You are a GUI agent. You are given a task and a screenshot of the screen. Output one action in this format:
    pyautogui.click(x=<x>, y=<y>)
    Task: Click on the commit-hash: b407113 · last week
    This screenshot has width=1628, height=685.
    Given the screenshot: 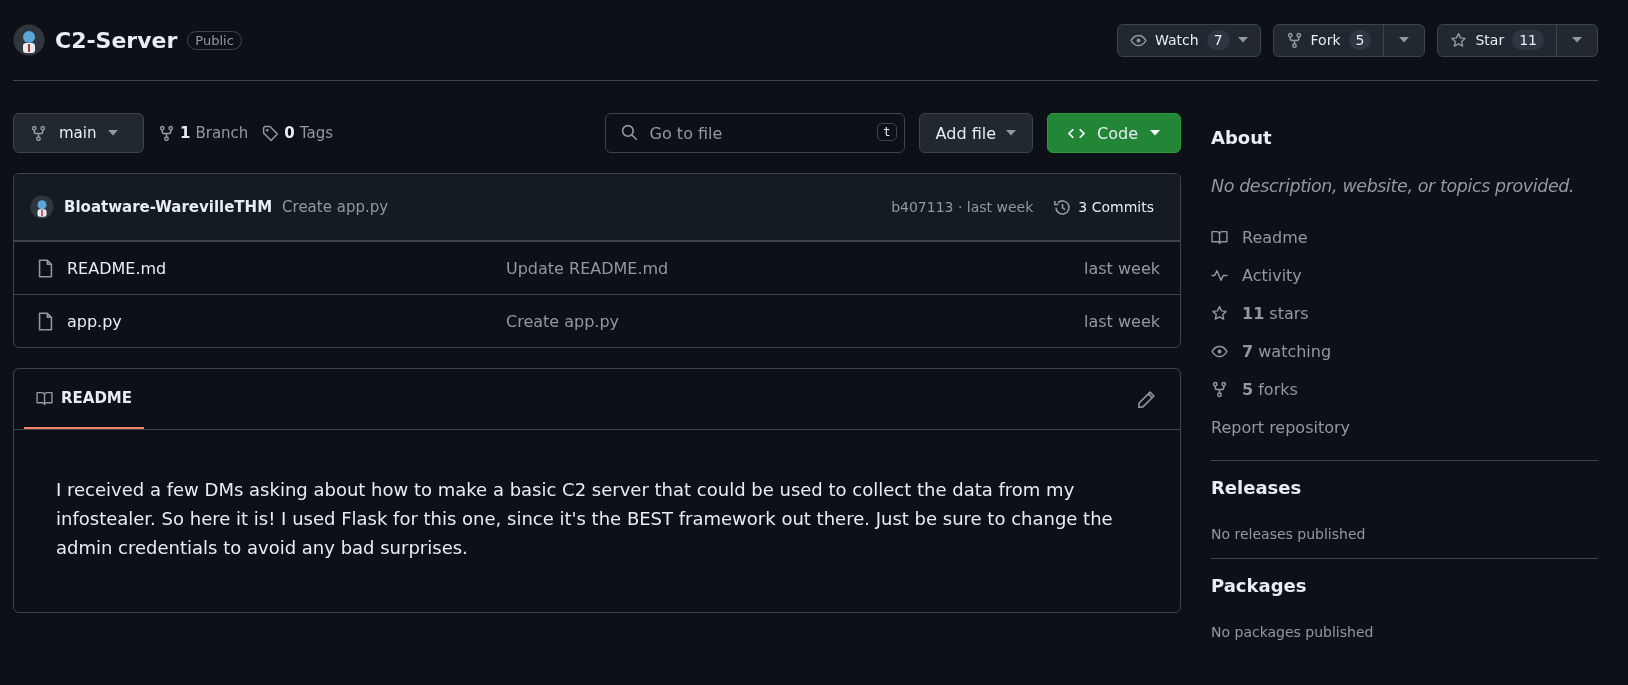 What is the action you would take?
    pyautogui.click(x=962, y=207)
    